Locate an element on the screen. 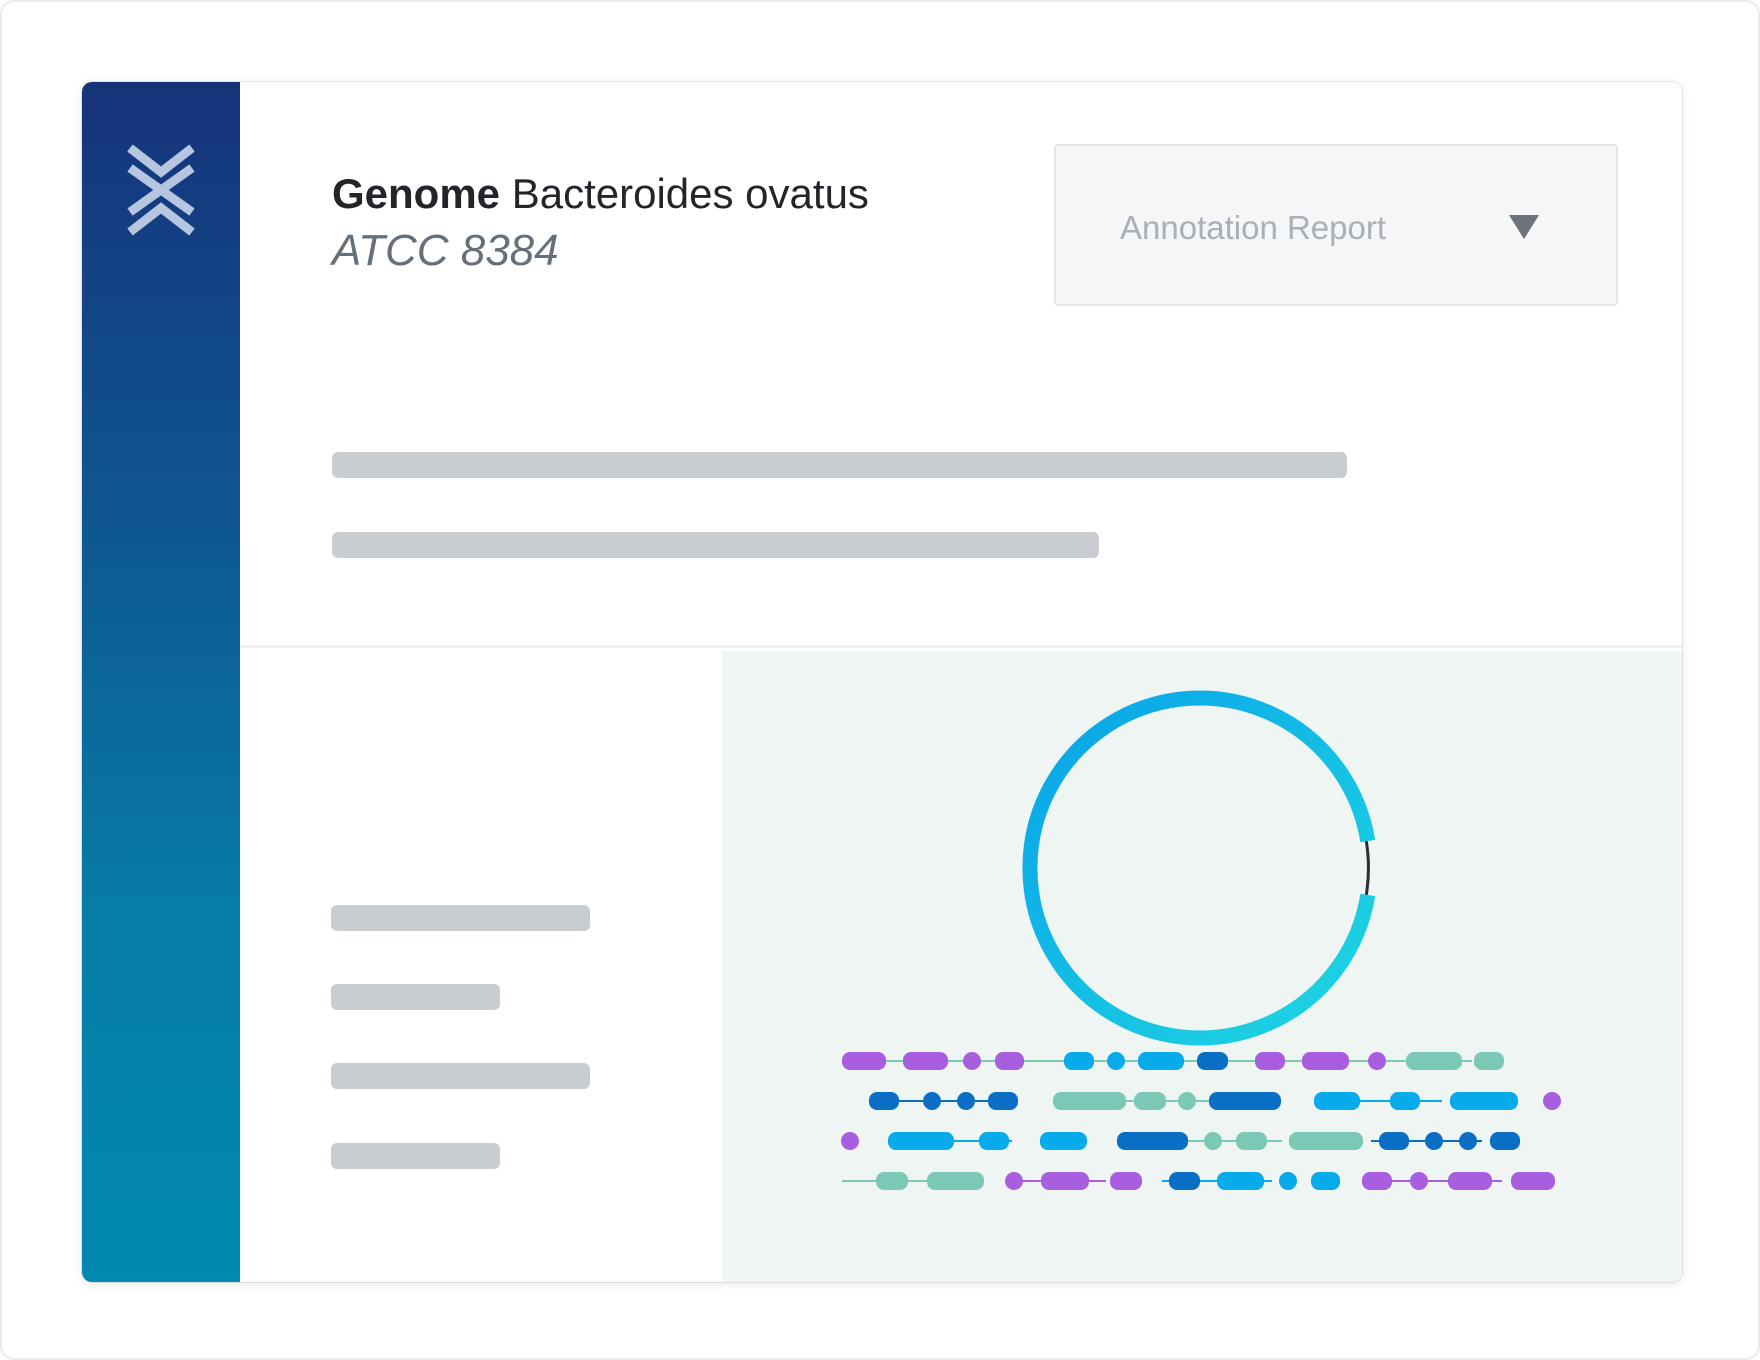 Image resolution: width=1760 pixels, height=1360 pixels. report-select-value: Annotation Report is located at coordinates (1253, 227).